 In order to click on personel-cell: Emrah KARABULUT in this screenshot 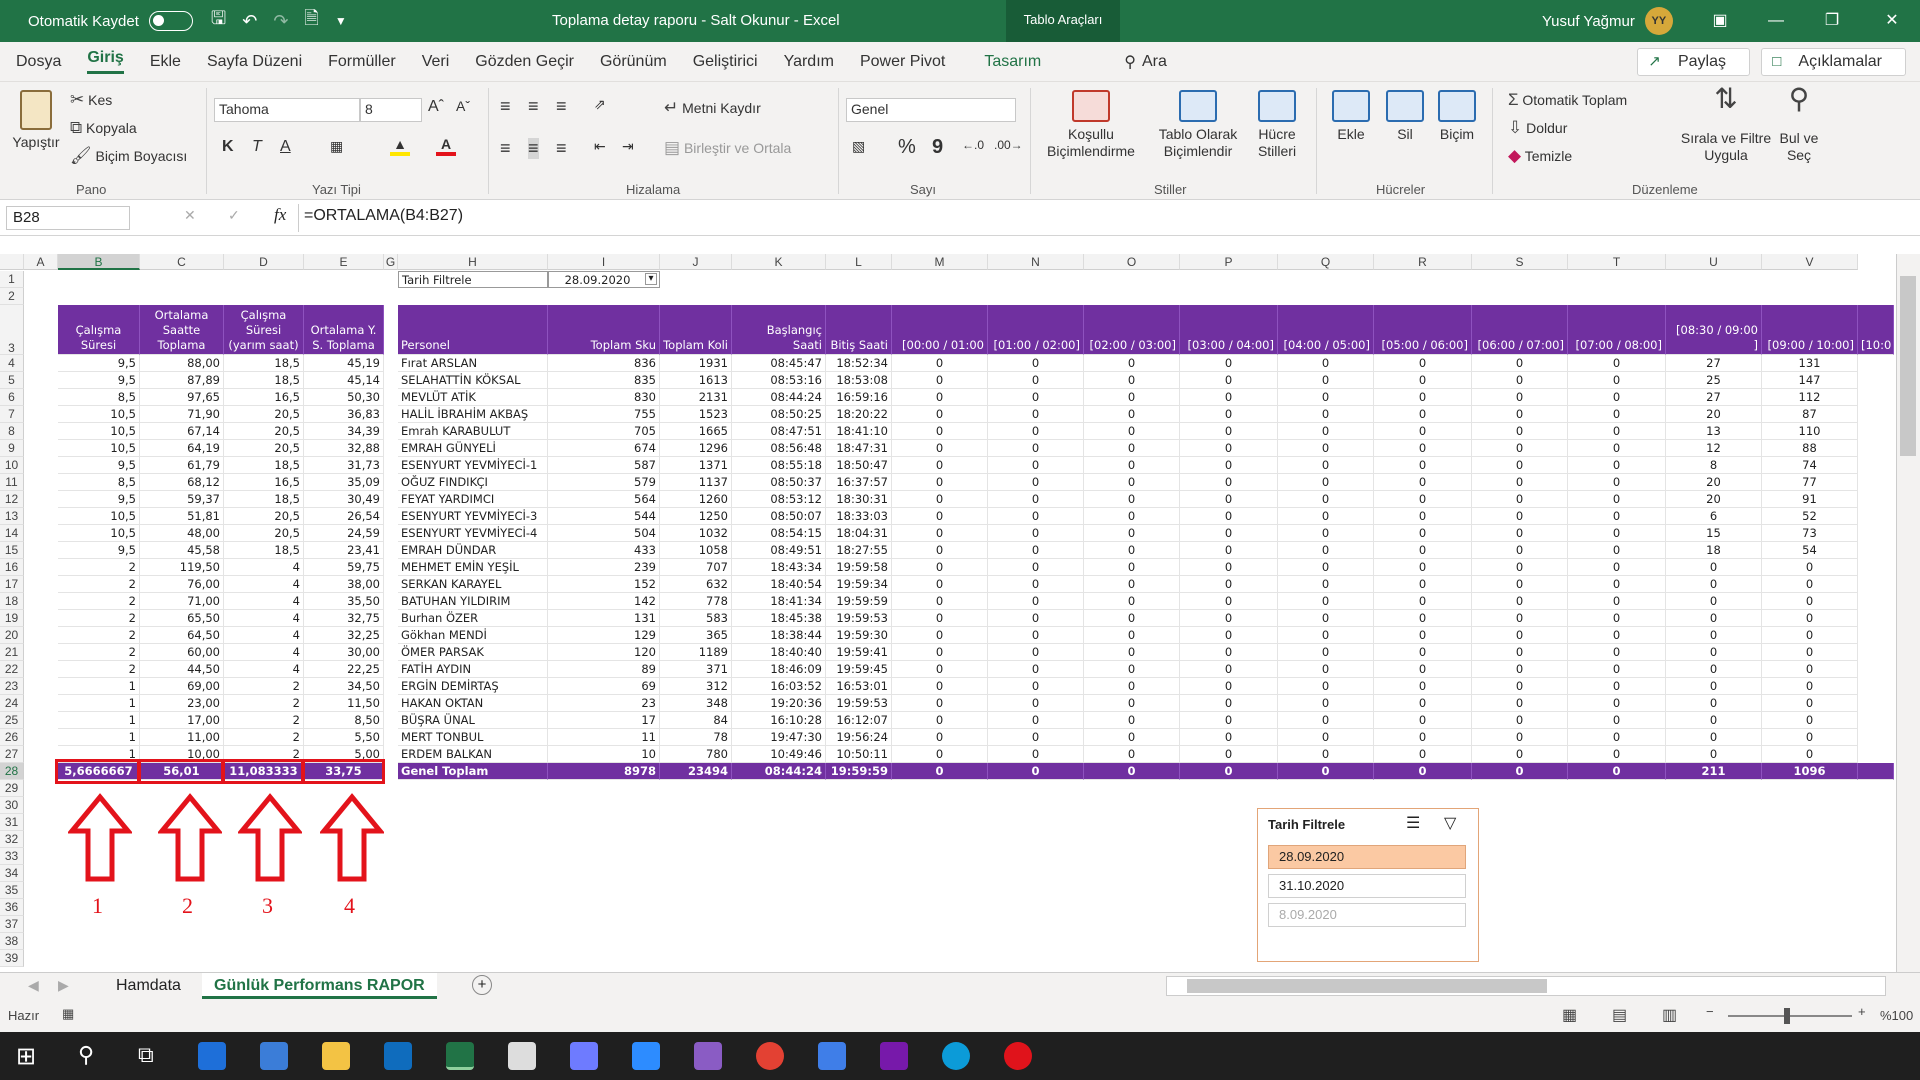, I will do `click(473, 431)`.